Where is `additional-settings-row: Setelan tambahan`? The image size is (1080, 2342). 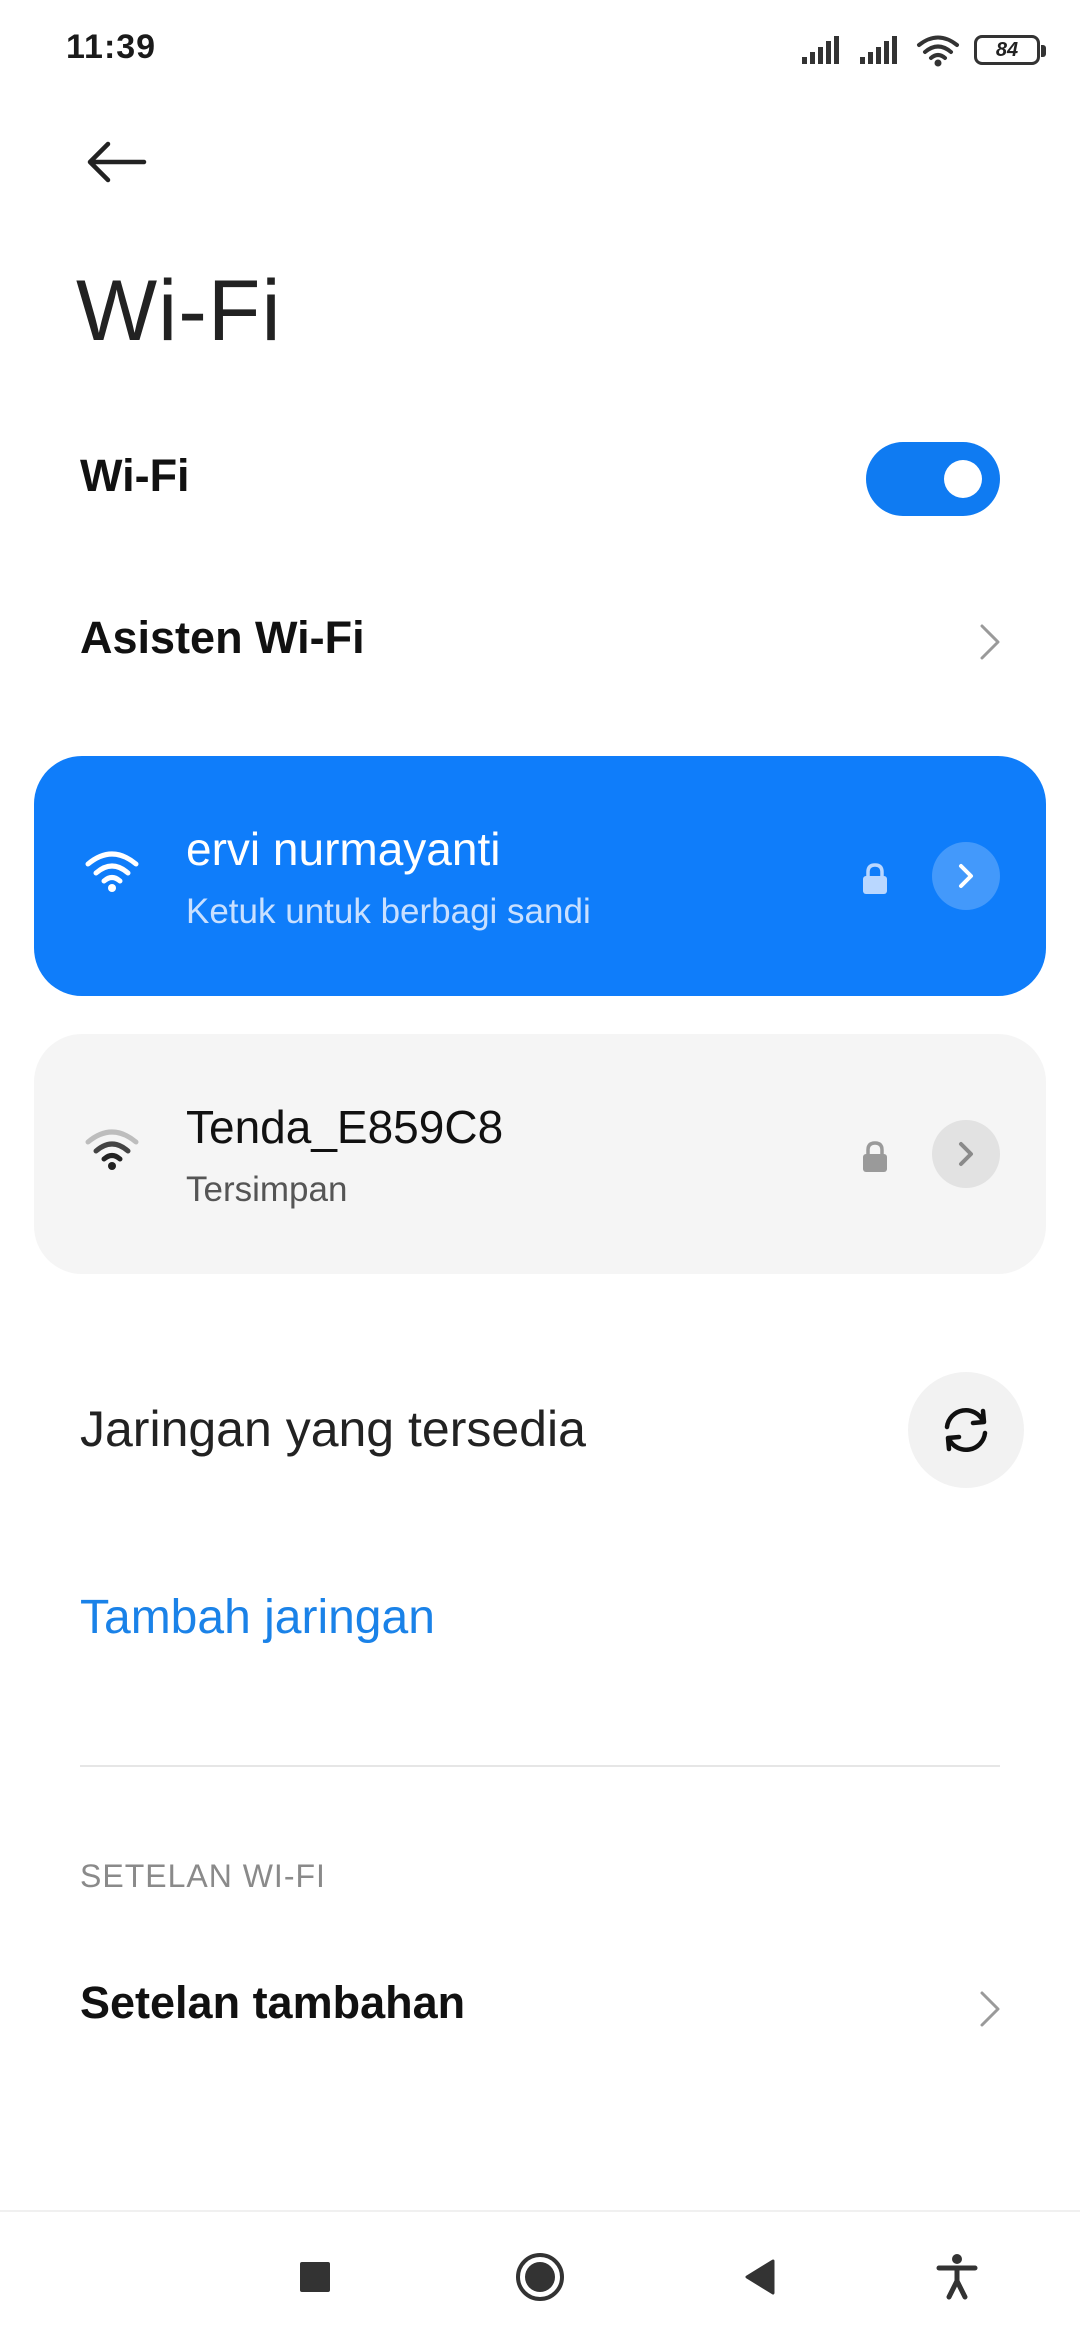
additional-settings-row: Setelan tambahan is located at coordinates (540, 2015).